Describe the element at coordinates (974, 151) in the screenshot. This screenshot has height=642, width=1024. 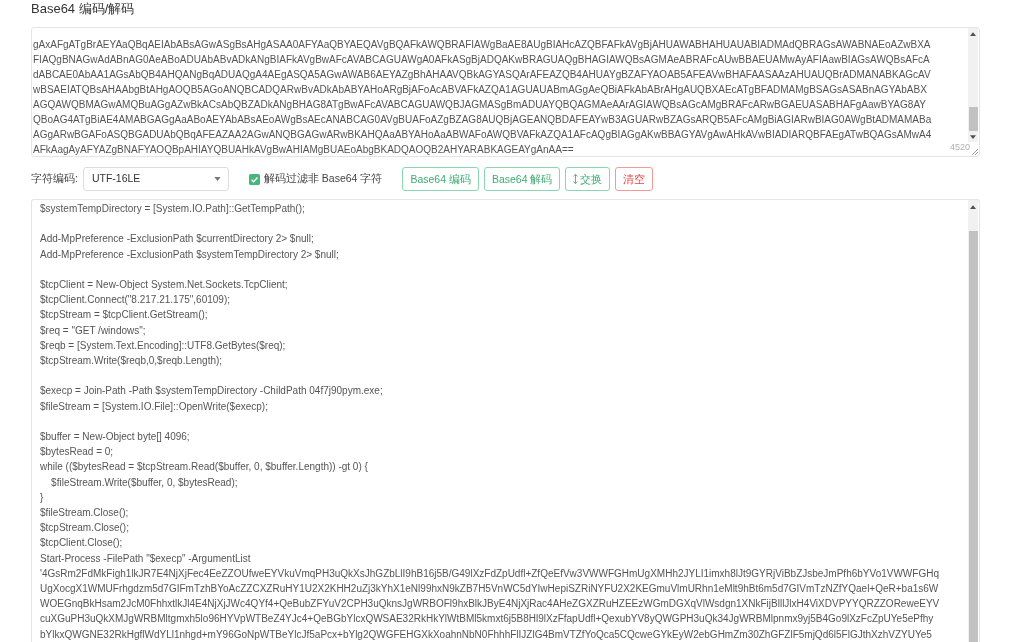
I see `resize-grip-icon` at that location.